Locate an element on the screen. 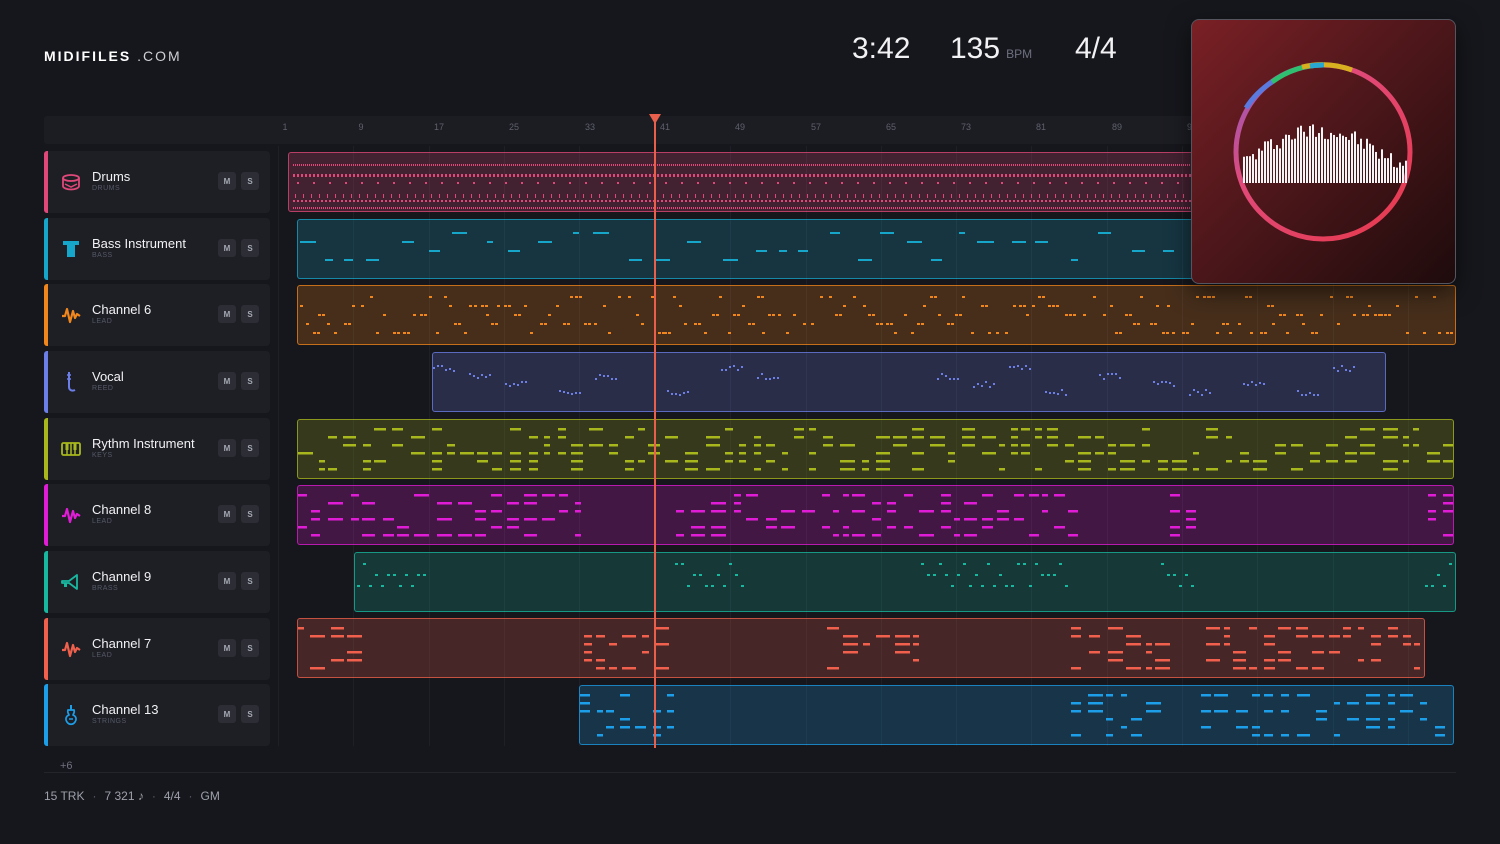 The image size is (1500, 844). track-header-channel-13: Channel 13 STRINGS M S is located at coordinates (157, 715).